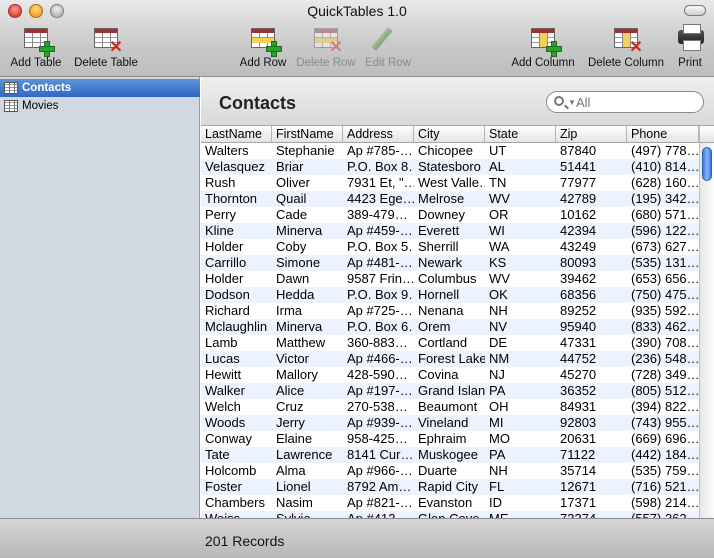  What do you see at coordinates (520, 471) in the screenshot?
I see `table-cell: NH` at bounding box center [520, 471].